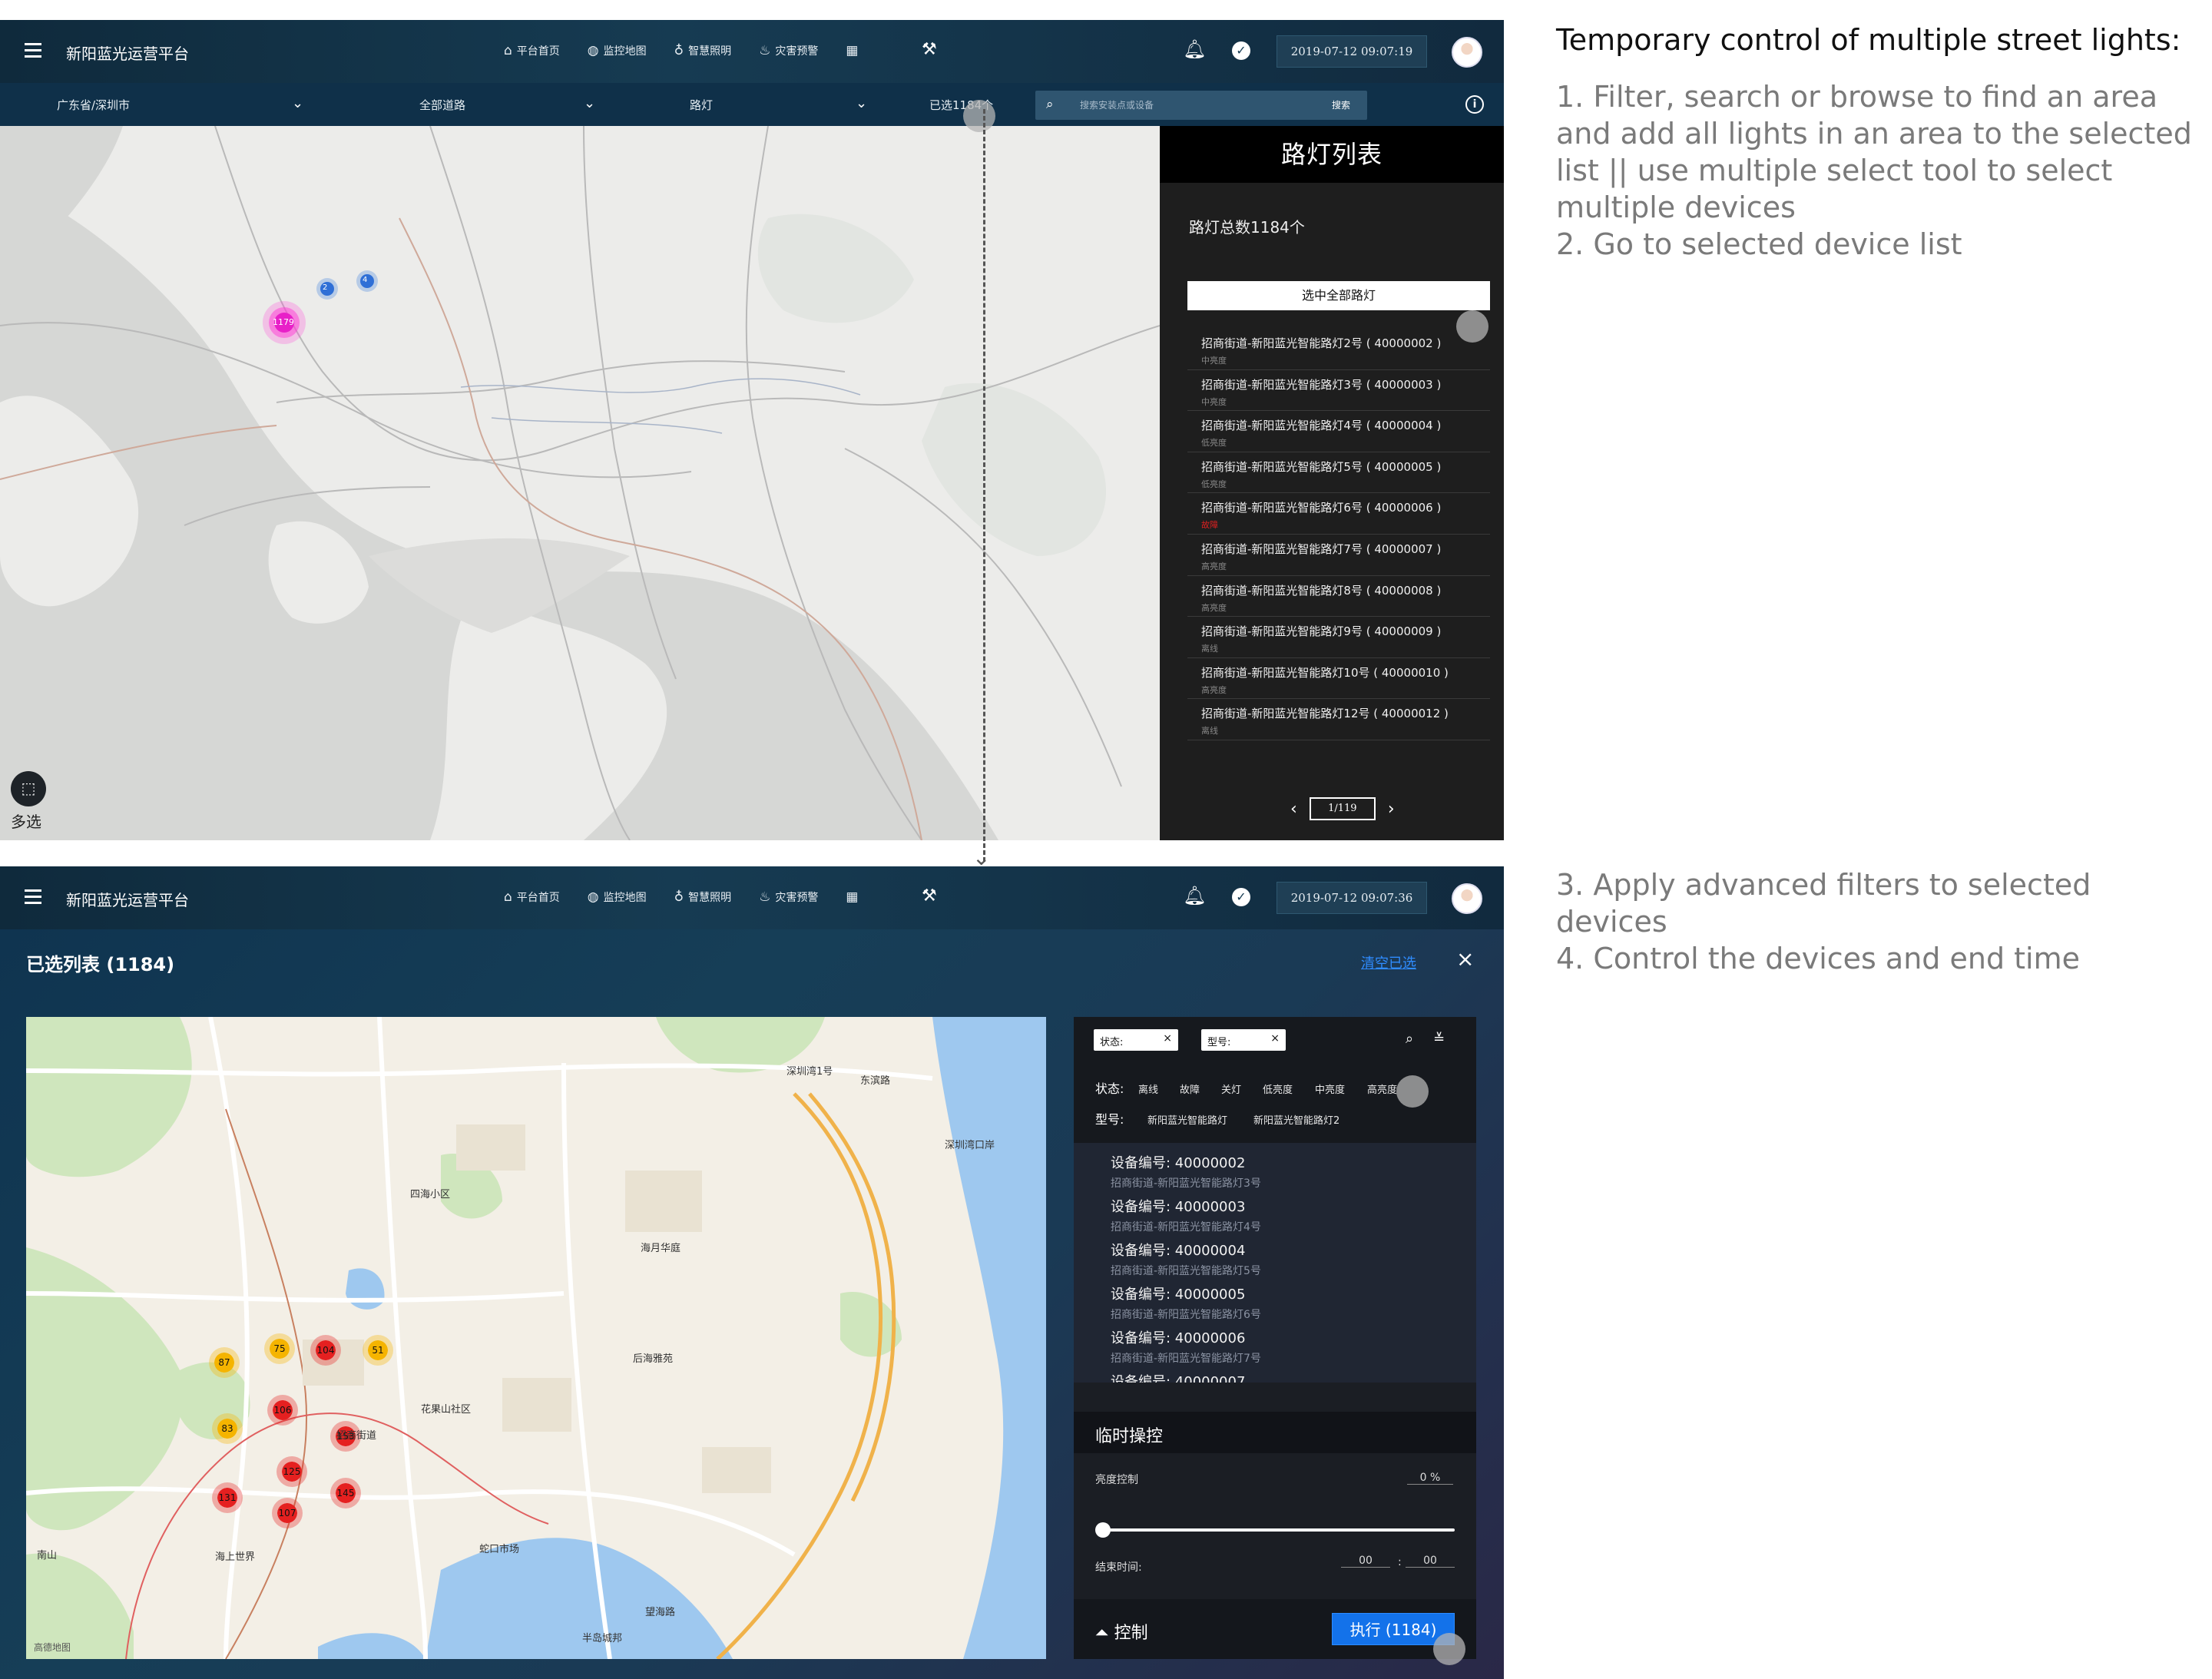 The height and width of the screenshot is (1679, 2212). What do you see at coordinates (1339, 719) in the screenshot?
I see `list-item: 招商街道-新阳蓝光智能路灯12号 ( 40000012 ) 离线` at bounding box center [1339, 719].